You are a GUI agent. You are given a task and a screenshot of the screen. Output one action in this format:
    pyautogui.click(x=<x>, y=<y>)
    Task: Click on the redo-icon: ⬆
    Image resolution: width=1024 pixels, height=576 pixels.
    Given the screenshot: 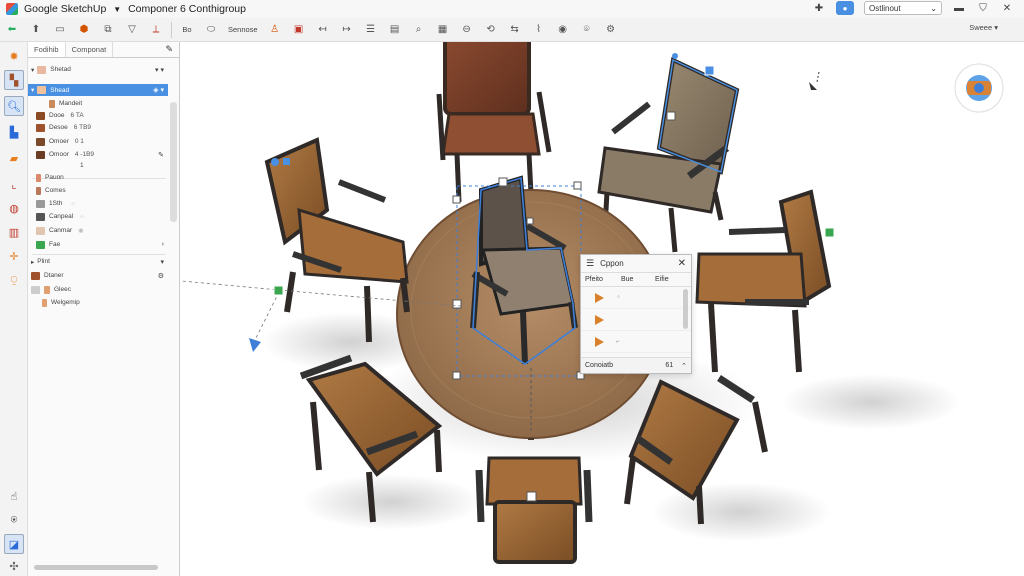 What is the action you would take?
    pyautogui.click(x=36, y=30)
    